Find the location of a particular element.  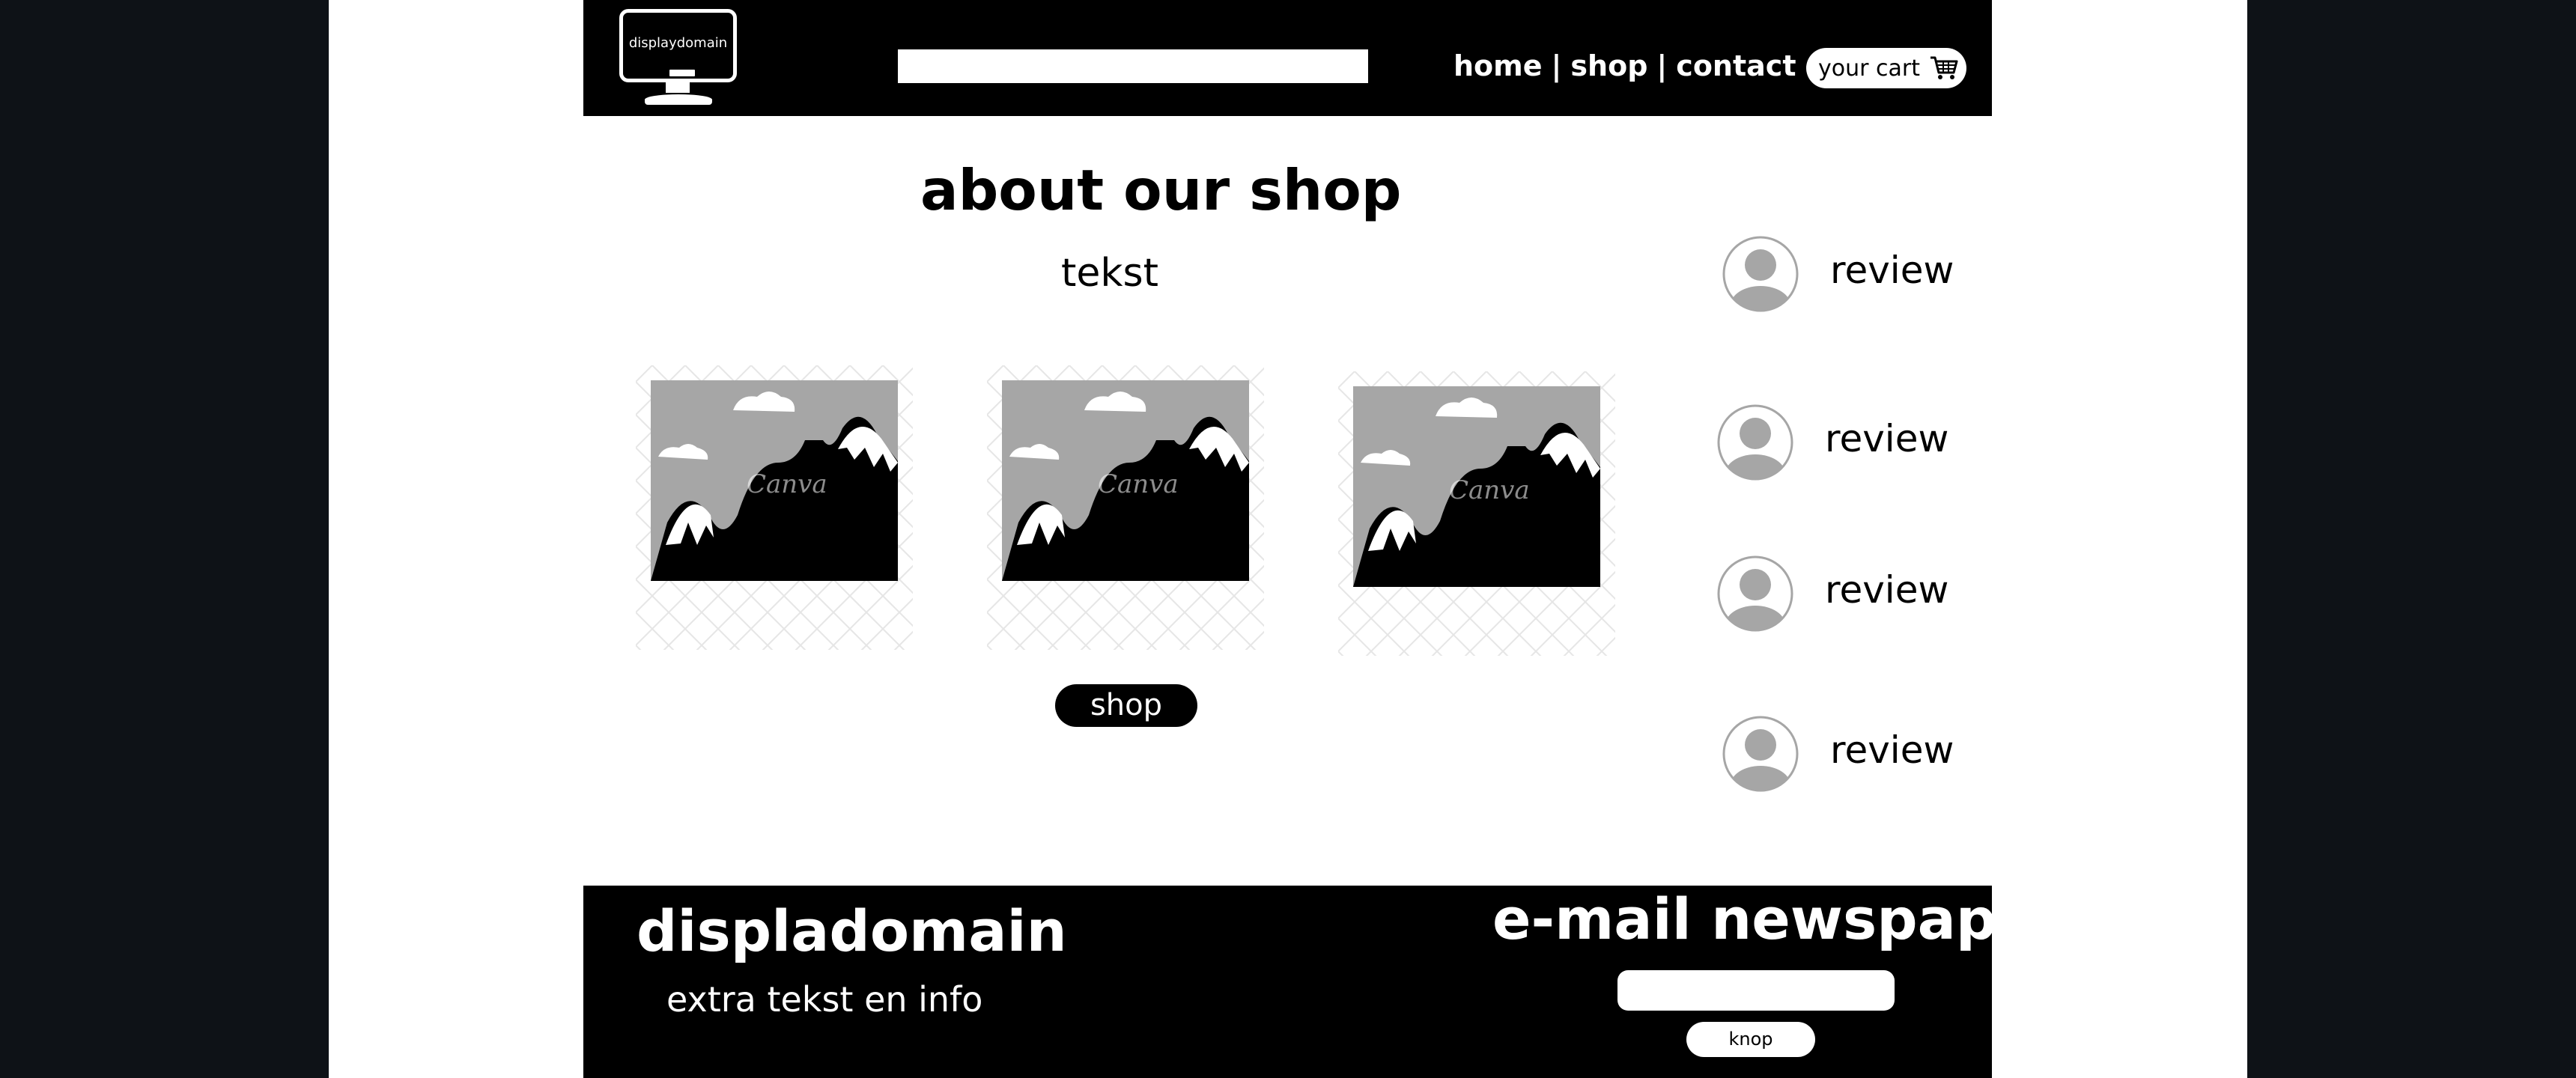

newsletter-submit-button: knop is located at coordinates (1750, 1039).